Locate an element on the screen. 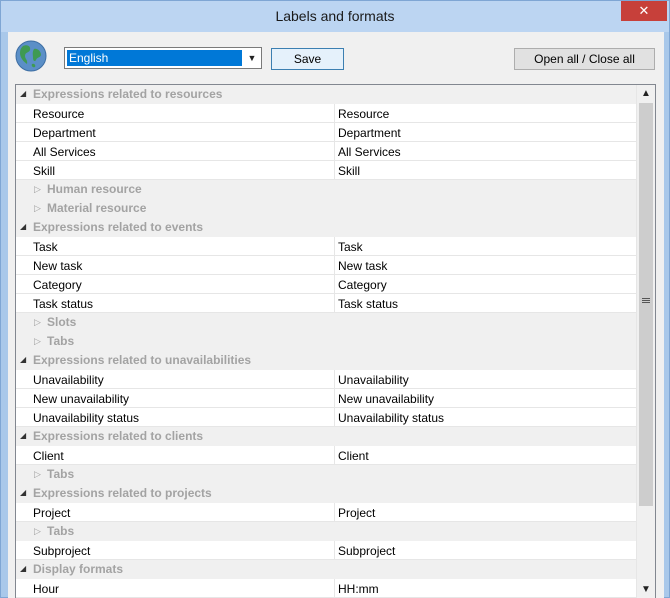  group-row: ◢ Expressions related to projects is located at coordinates (326, 493).